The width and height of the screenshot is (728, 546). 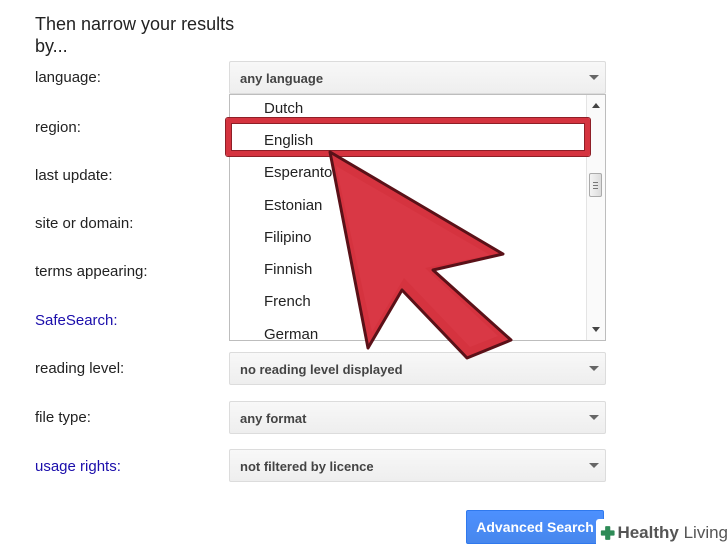 I want to click on watermark: Healthy Living, so click(x=662, y=532).